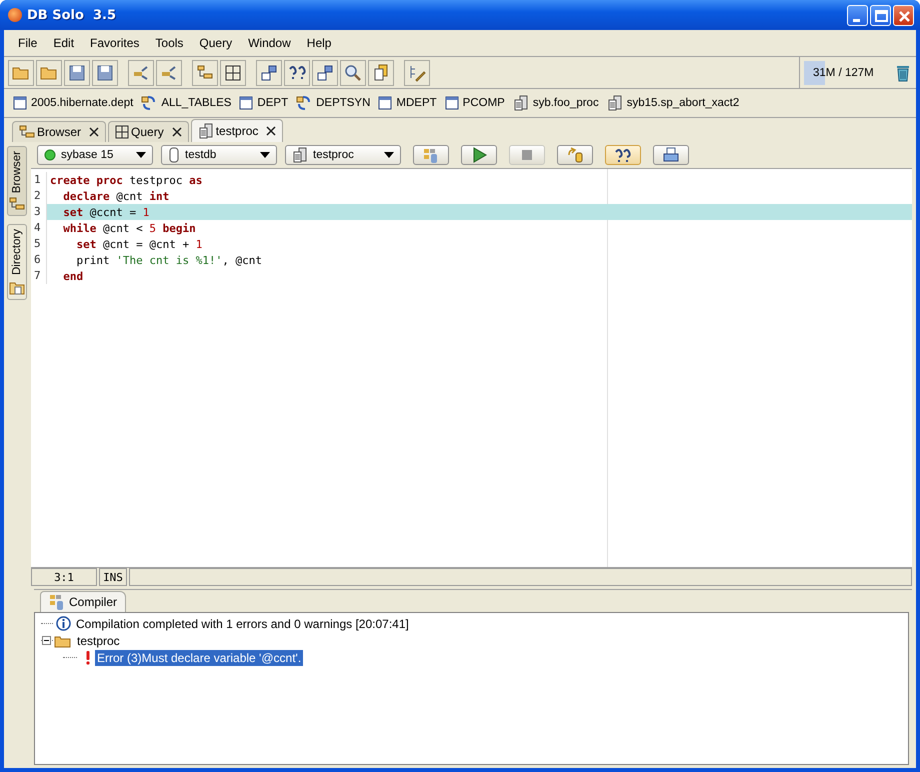 Image resolution: width=920 pixels, height=772 pixels. What do you see at coordinates (857, 15) in the screenshot?
I see `minimize-button` at bounding box center [857, 15].